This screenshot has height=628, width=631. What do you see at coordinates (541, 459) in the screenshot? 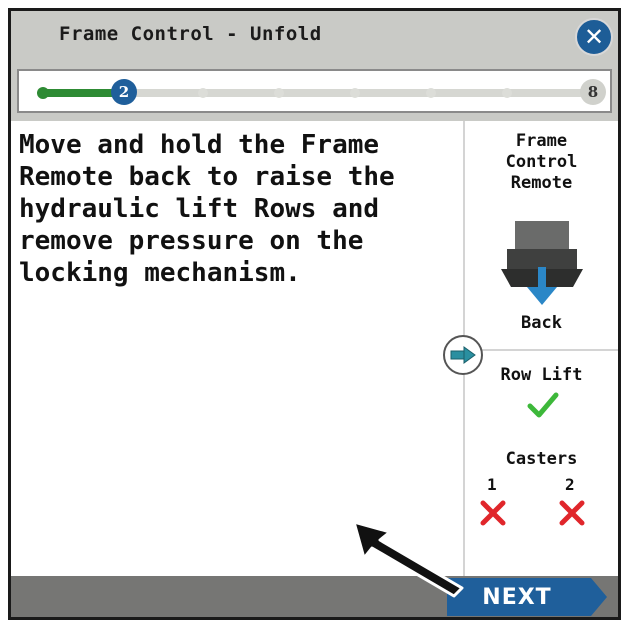
I see `casters-label: Casters` at bounding box center [541, 459].